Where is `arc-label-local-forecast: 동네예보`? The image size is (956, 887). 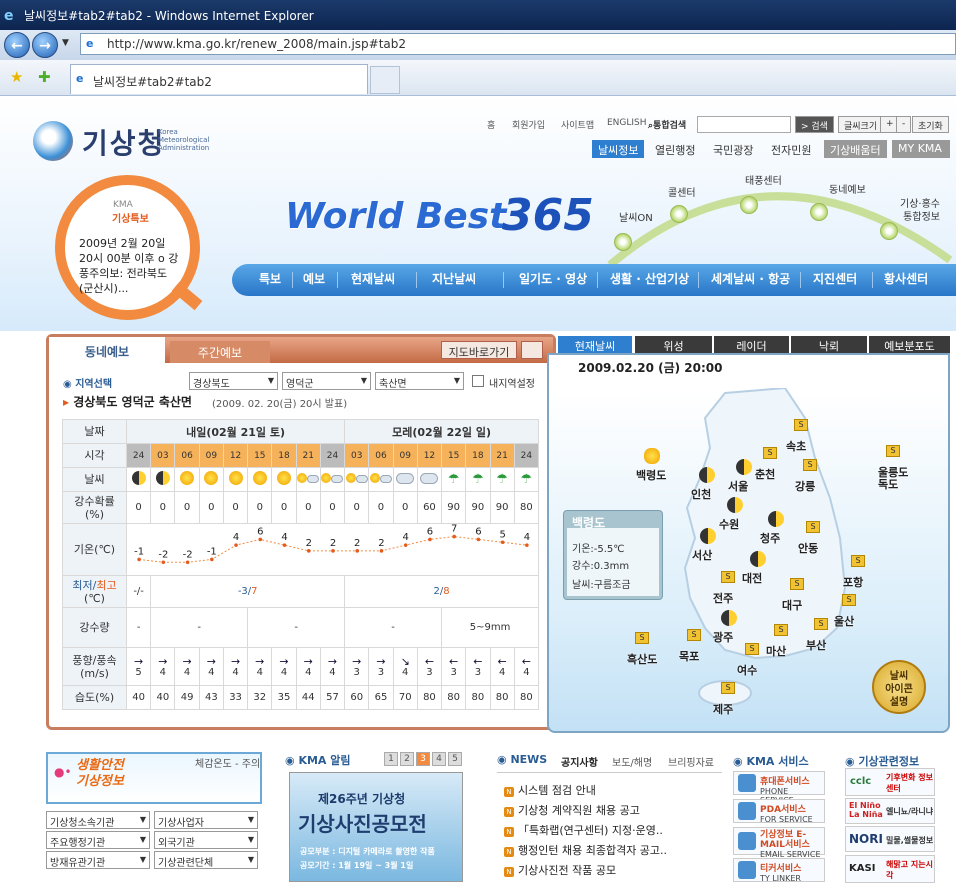
arc-label-local-forecast: 동네예보 is located at coordinates (847, 188).